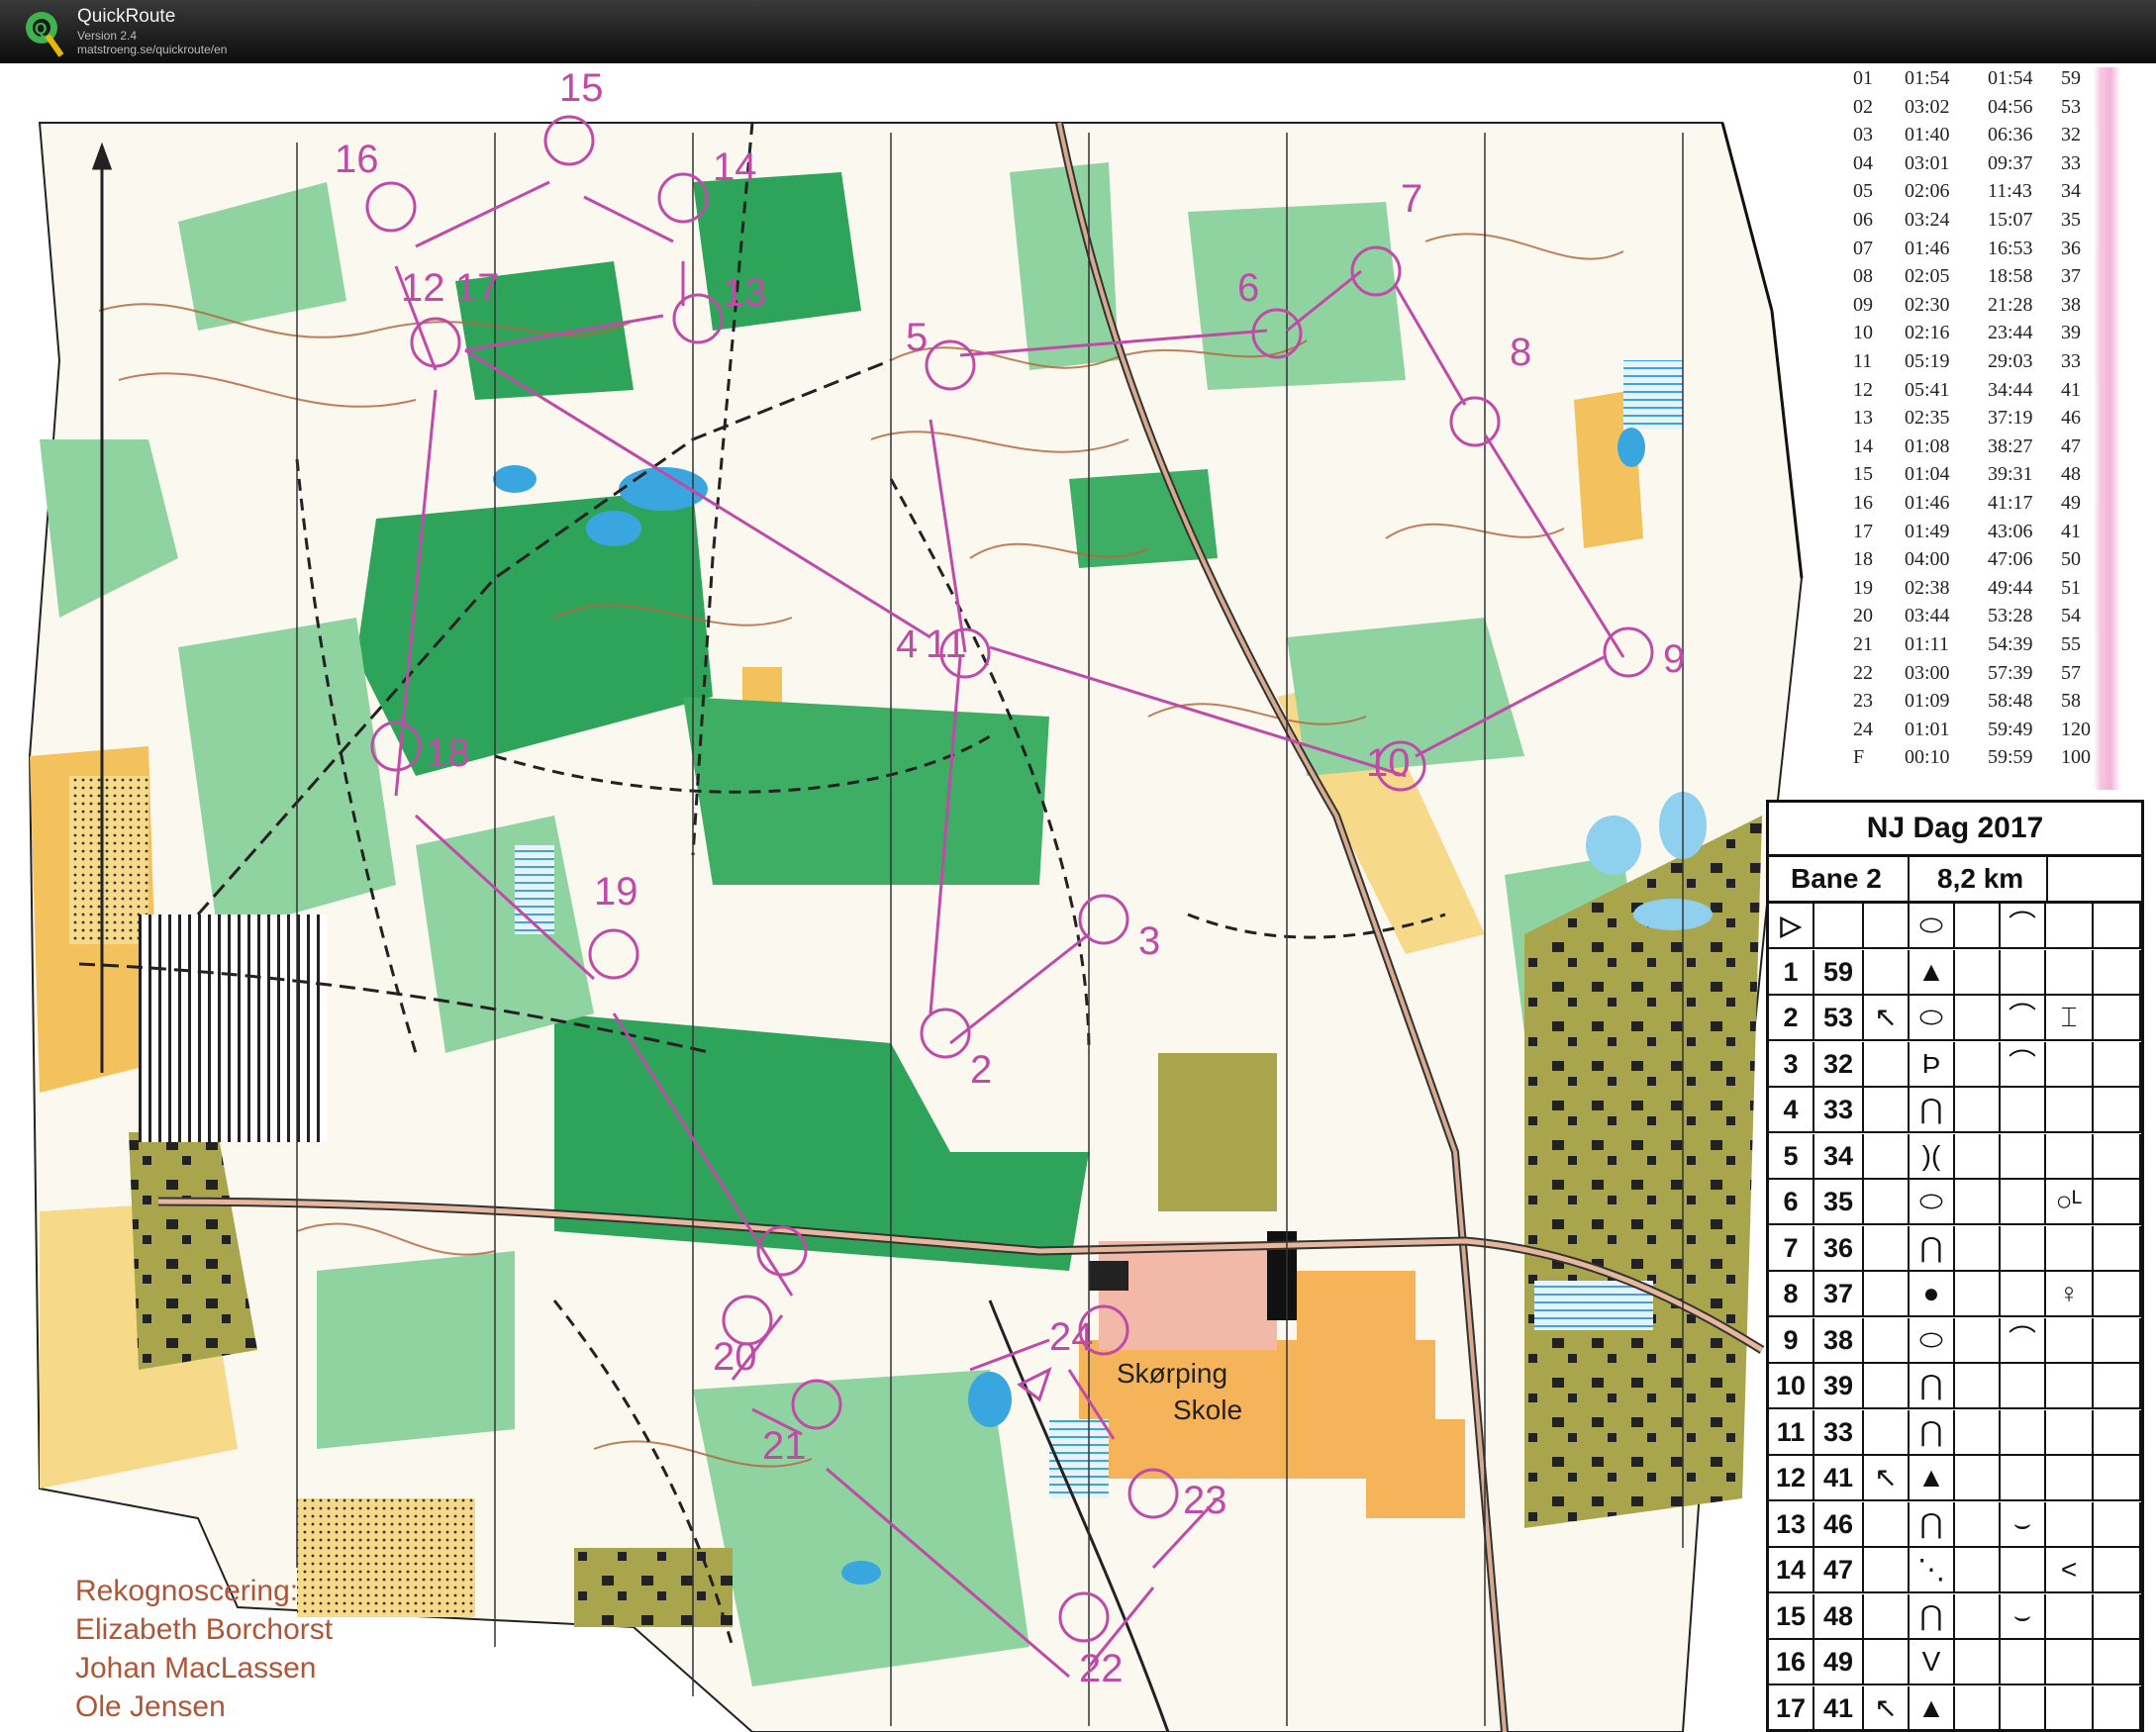  I want to click on split-total-time: 41:17, so click(2010, 503).